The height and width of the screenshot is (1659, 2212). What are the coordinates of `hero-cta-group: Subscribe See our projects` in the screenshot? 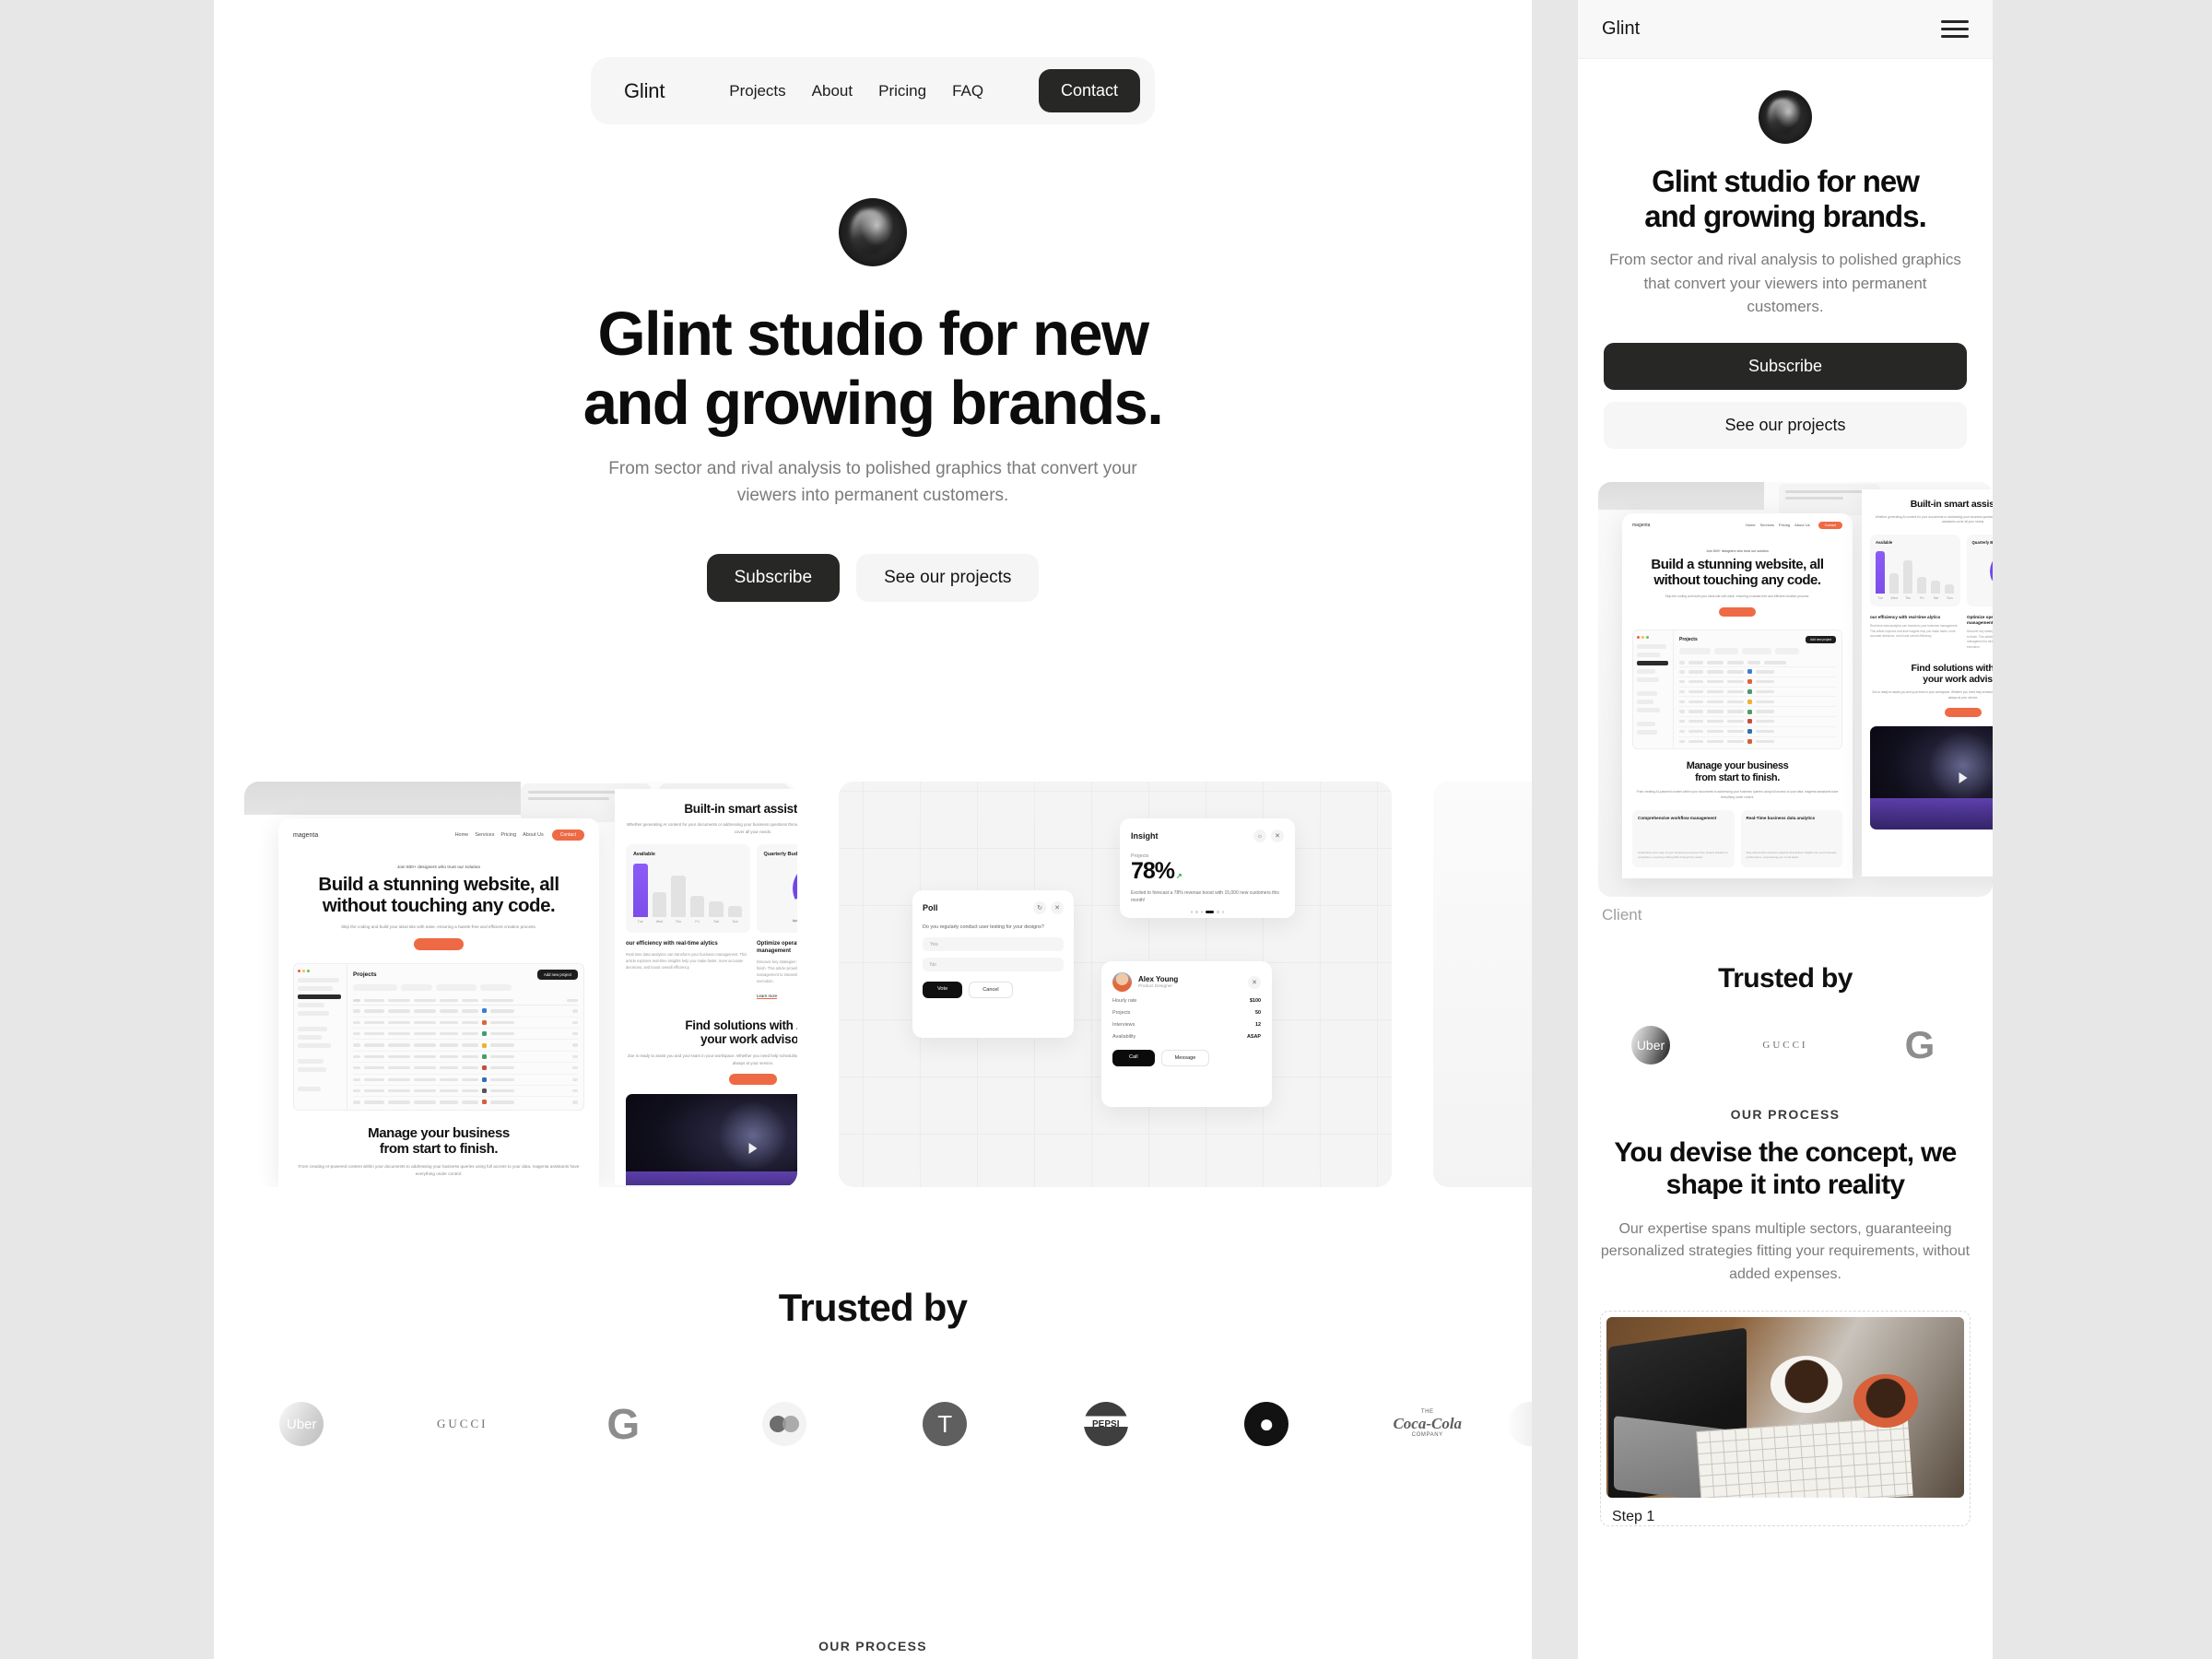 It's located at (873, 577).